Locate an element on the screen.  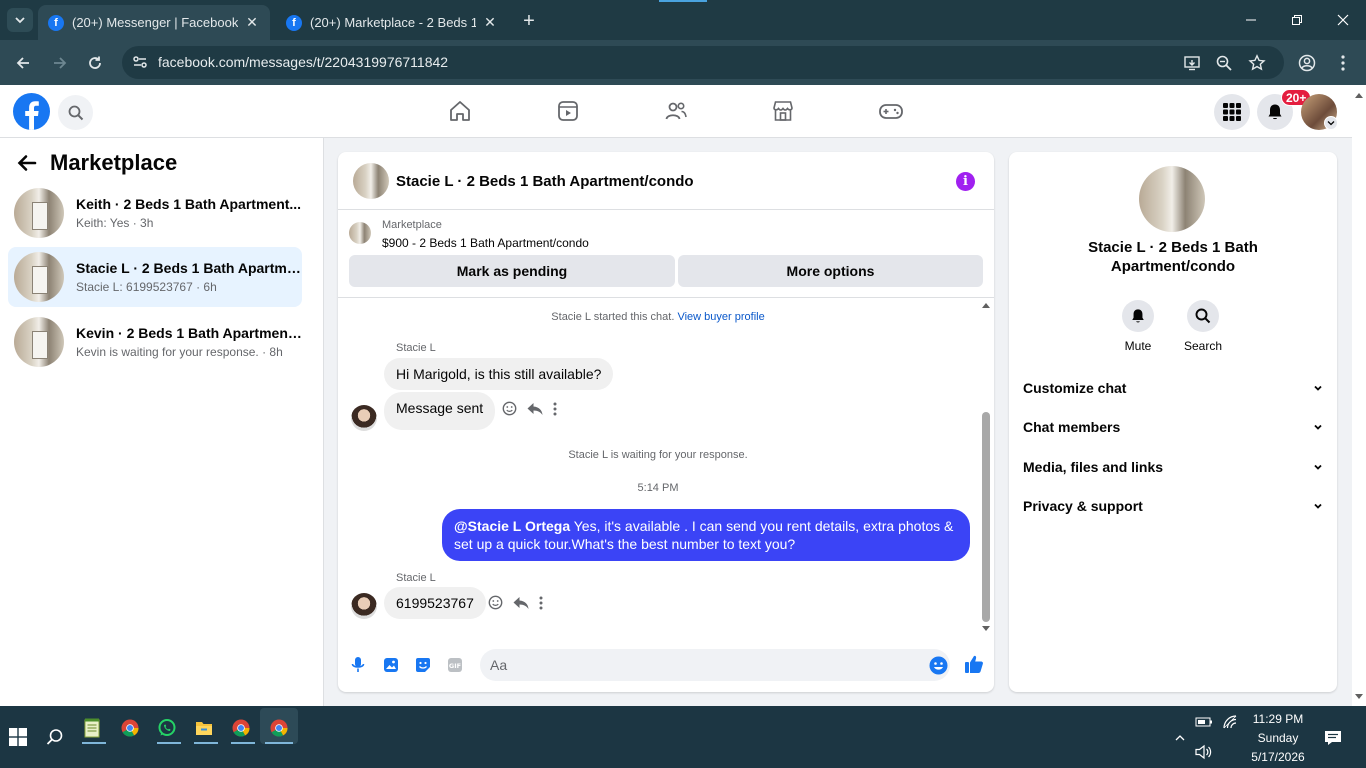
facebook-search-button is located at coordinates (75, 112).